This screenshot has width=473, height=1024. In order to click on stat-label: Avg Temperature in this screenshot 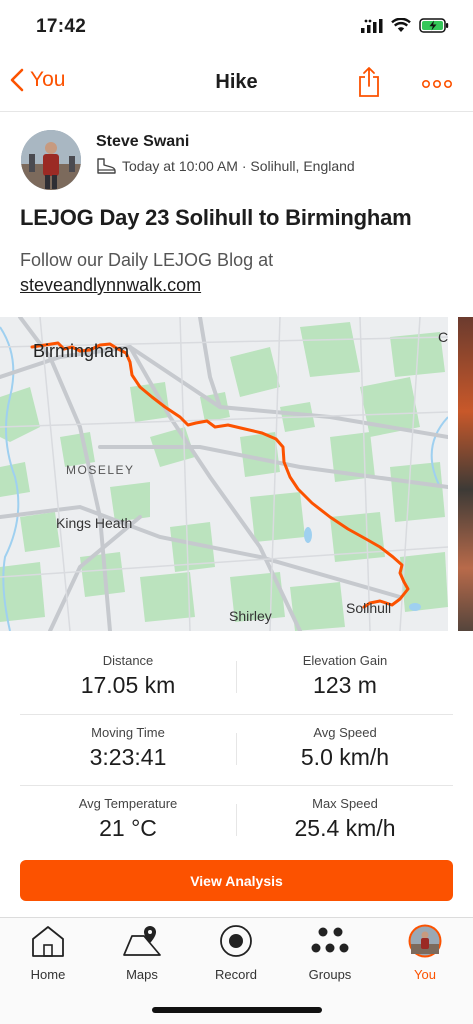, I will do `click(128, 803)`.